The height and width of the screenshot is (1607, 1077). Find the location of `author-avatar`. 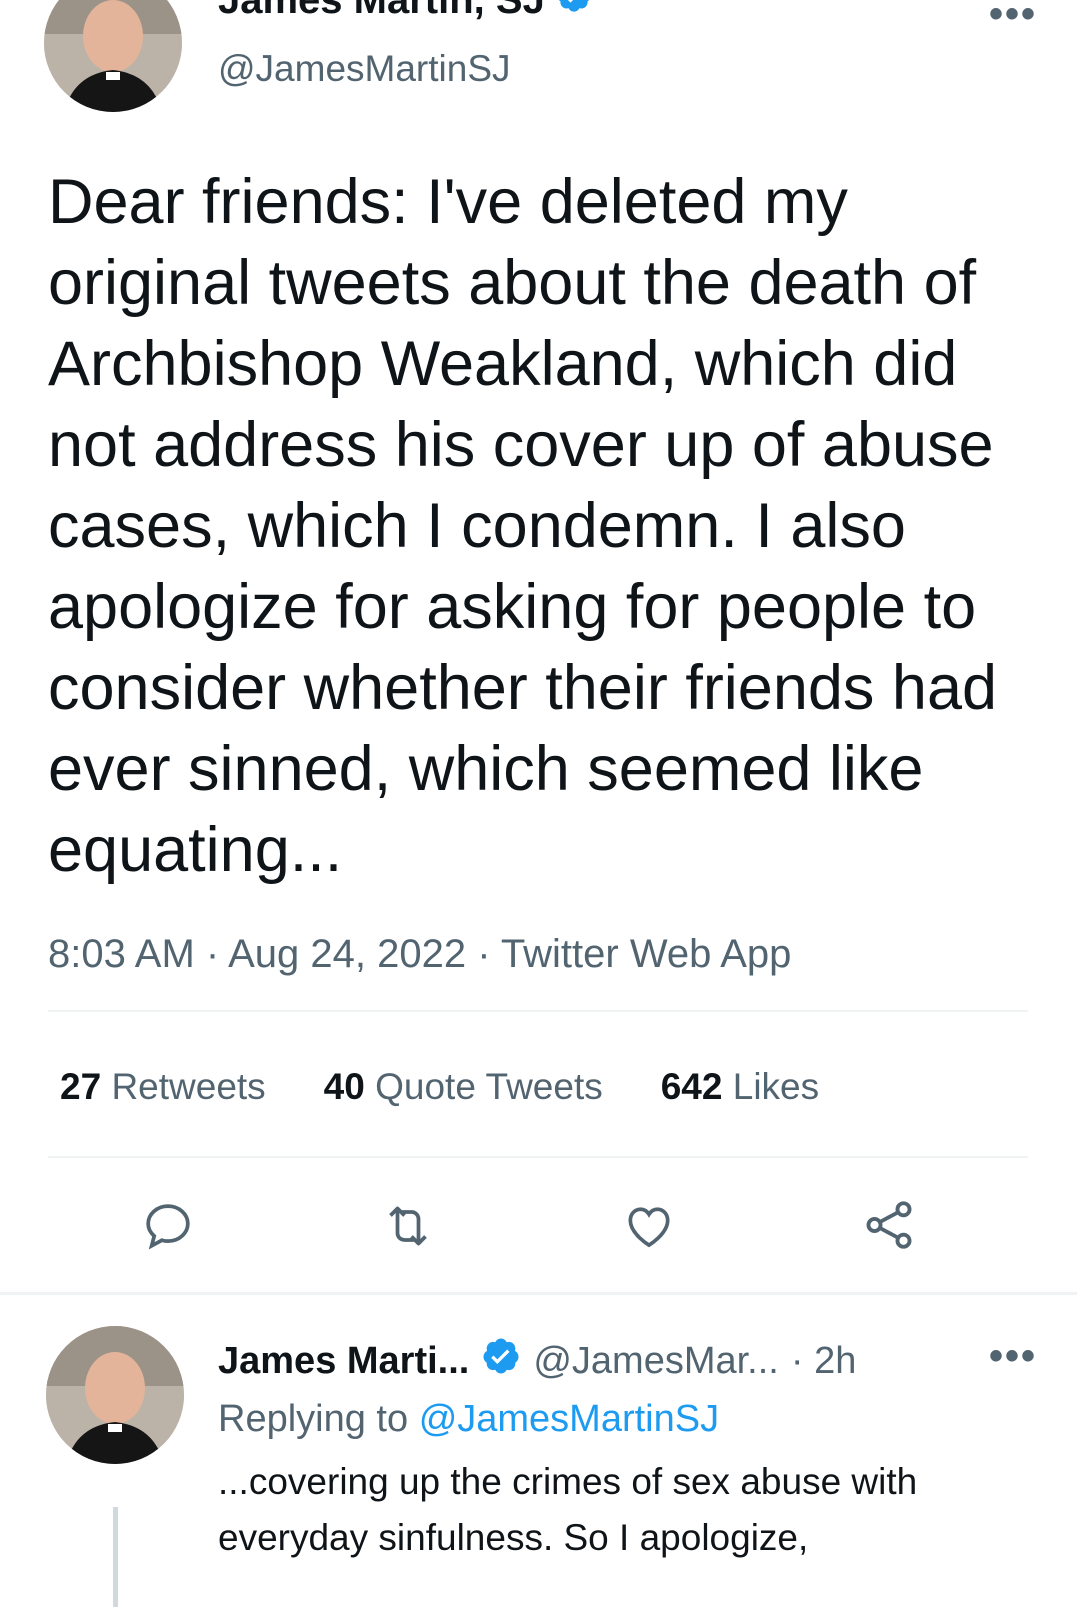

author-avatar is located at coordinates (113, 56).